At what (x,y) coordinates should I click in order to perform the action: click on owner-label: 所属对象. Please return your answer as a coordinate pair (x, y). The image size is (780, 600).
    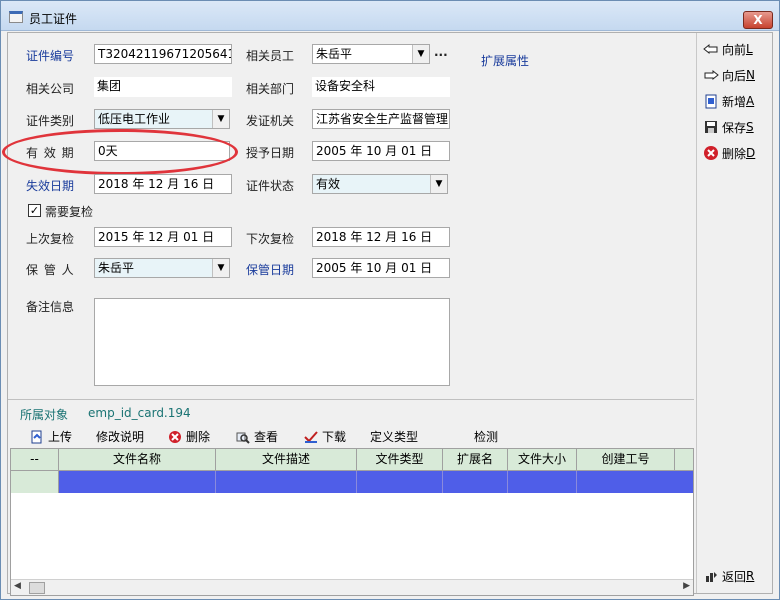
    Looking at the image, I should click on (44, 415).